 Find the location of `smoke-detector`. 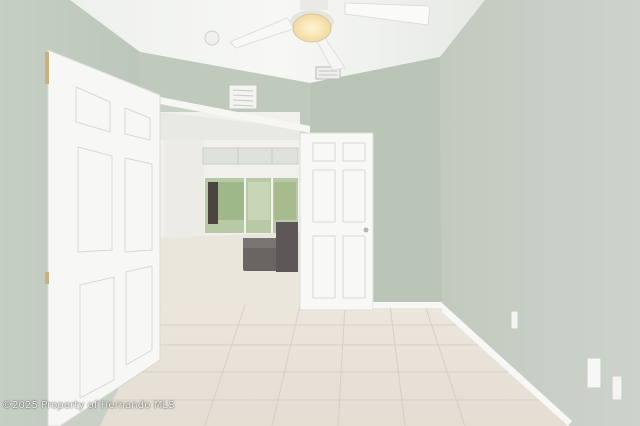

smoke-detector is located at coordinates (212, 38).